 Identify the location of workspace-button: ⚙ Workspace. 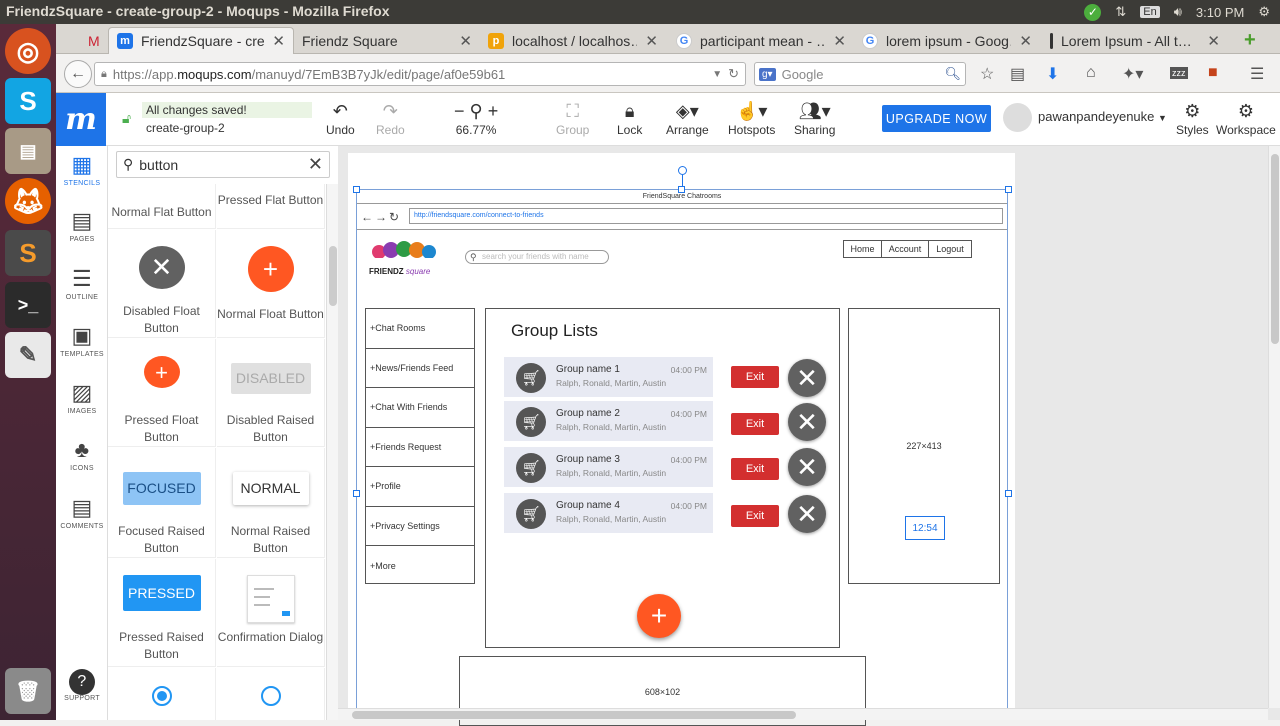
(1246, 118).